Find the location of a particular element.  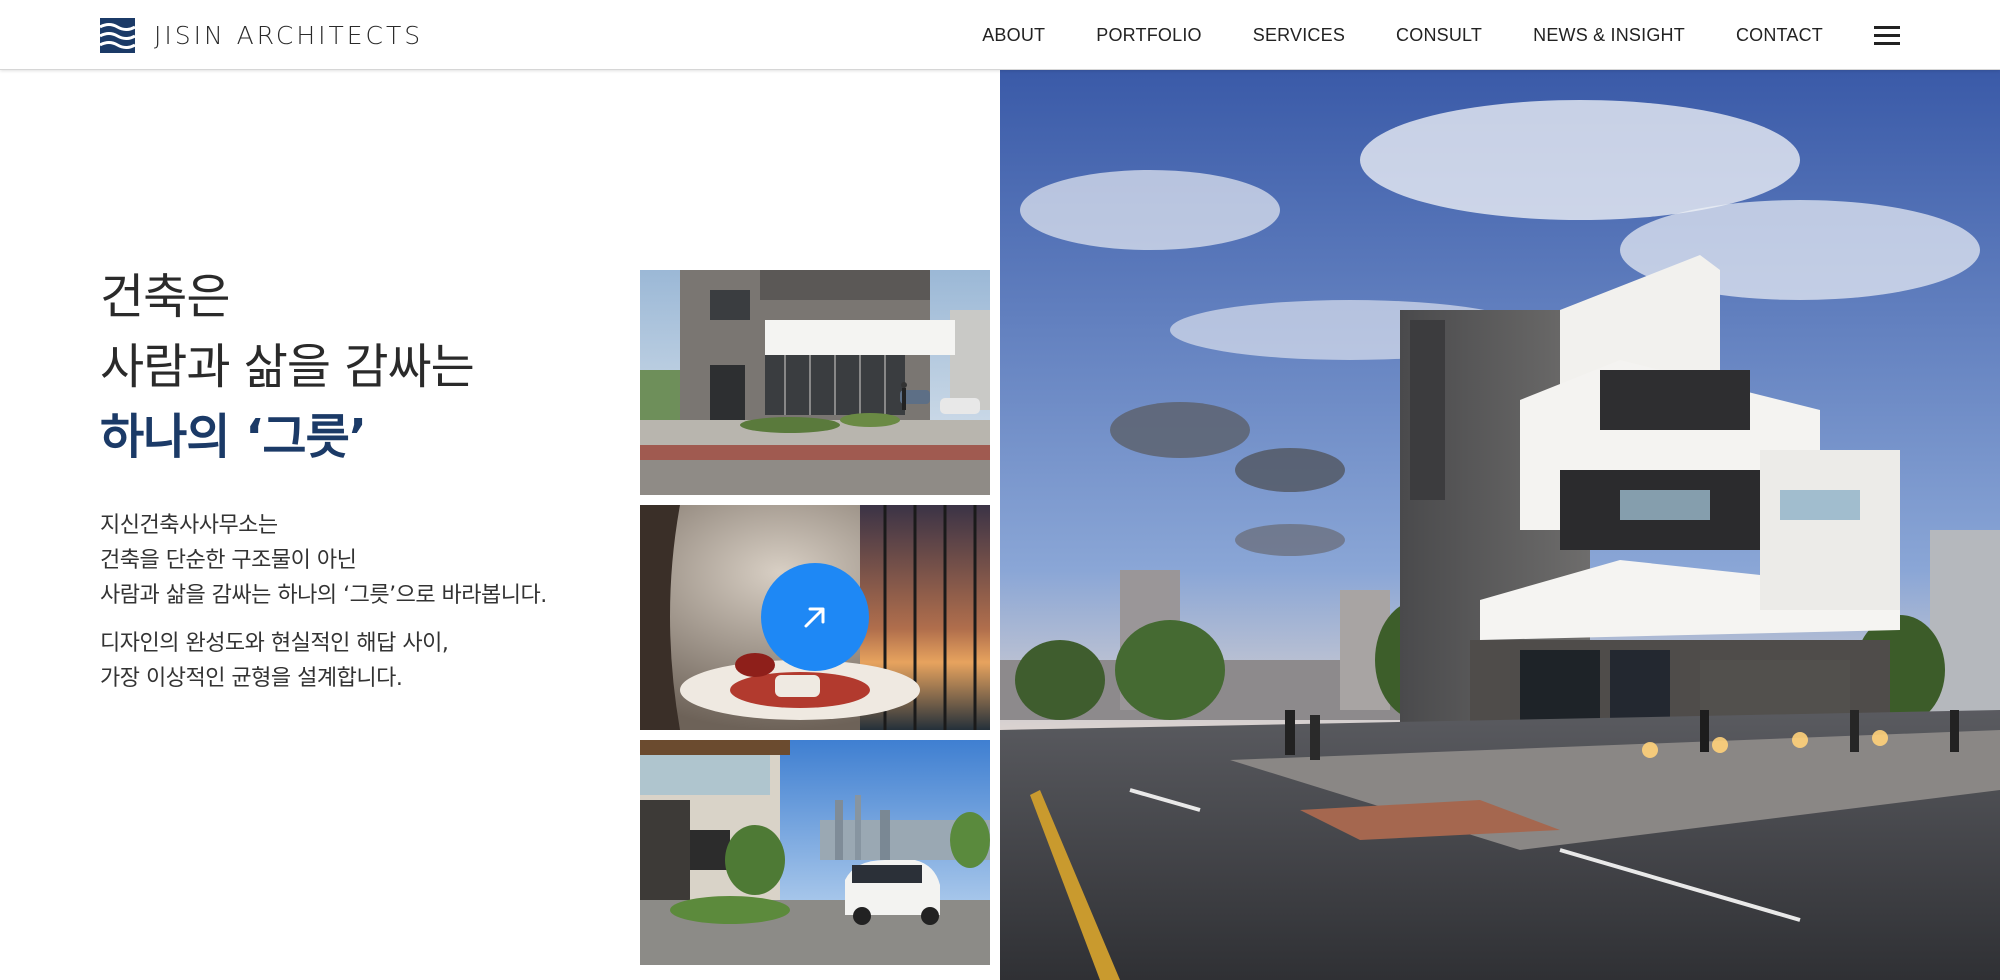

headline-line-2: 사람과 삶을 감싸는 is located at coordinates (287, 367).